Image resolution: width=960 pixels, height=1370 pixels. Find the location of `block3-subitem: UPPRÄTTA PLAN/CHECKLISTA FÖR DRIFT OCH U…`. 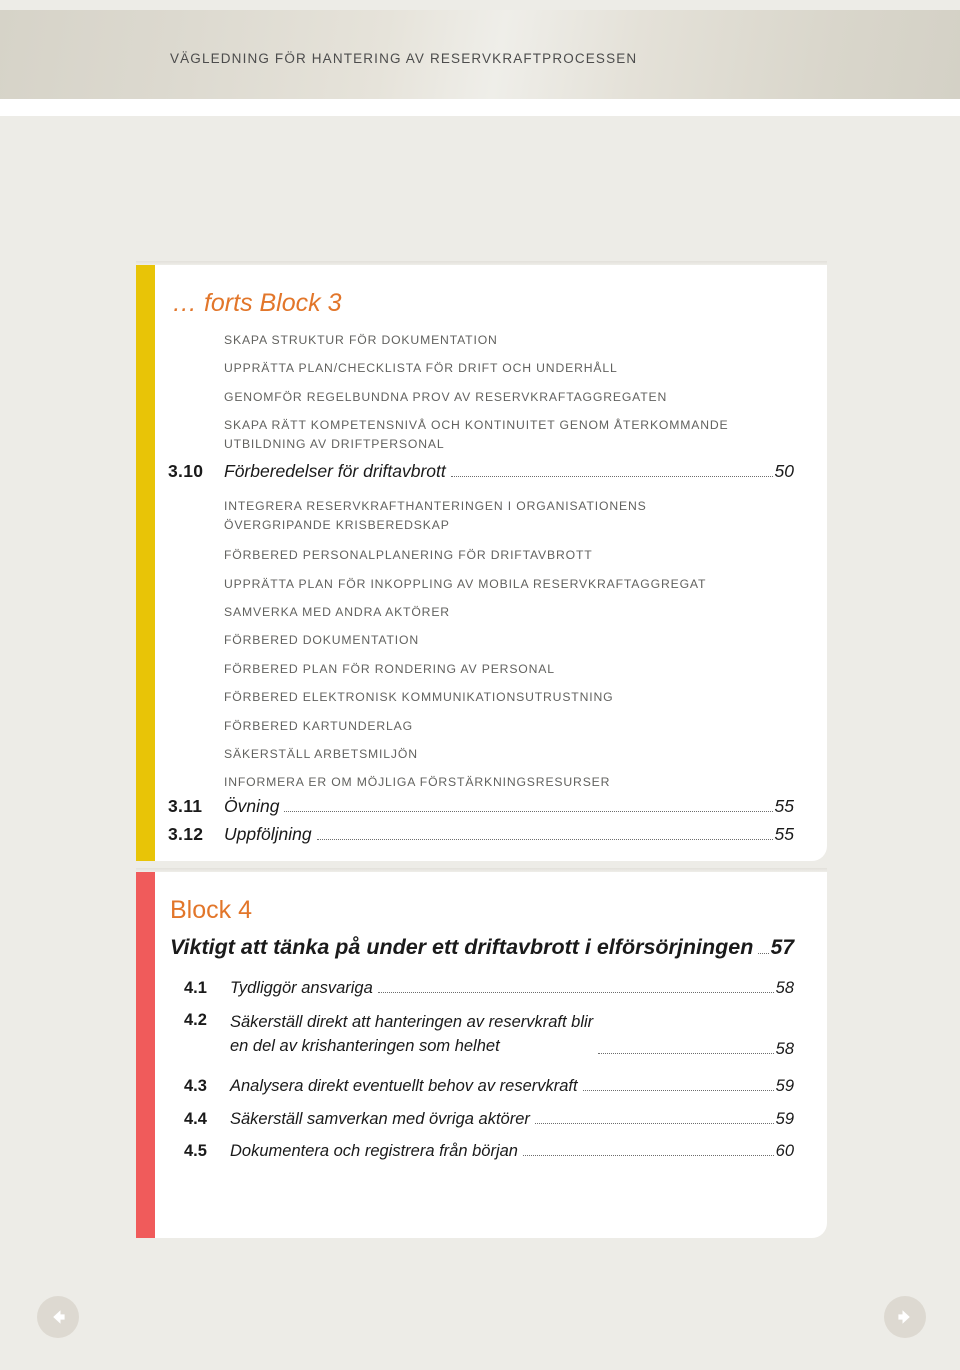

block3-subitem: UPPRÄTTA PLAN/CHECKLISTA FÖR DRIFT OCH U… is located at coordinates (421, 368).